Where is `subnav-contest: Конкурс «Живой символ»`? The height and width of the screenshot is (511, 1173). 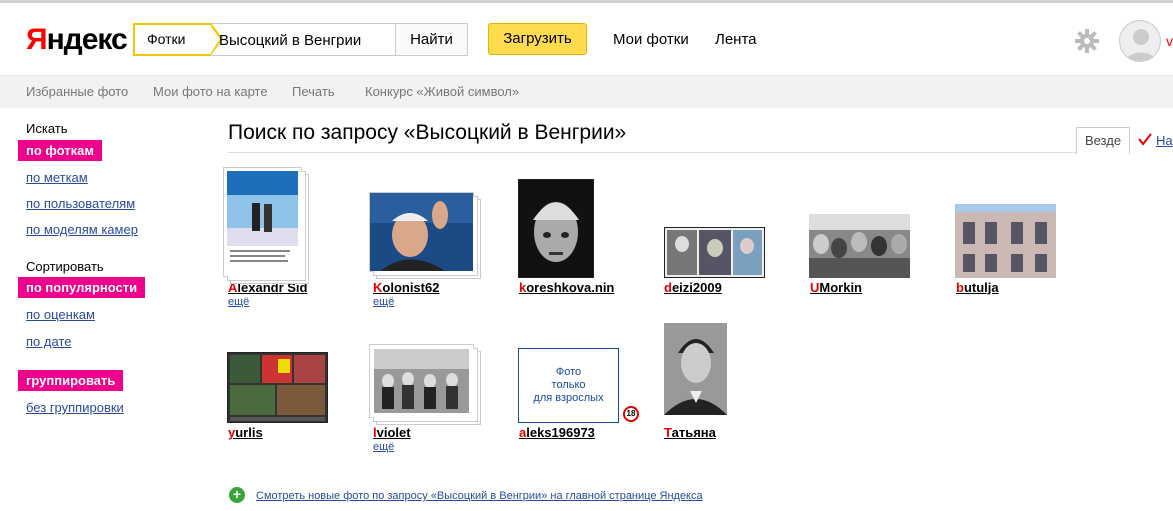
subnav-contest: Конкурс «Живой символ» is located at coordinates (442, 91).